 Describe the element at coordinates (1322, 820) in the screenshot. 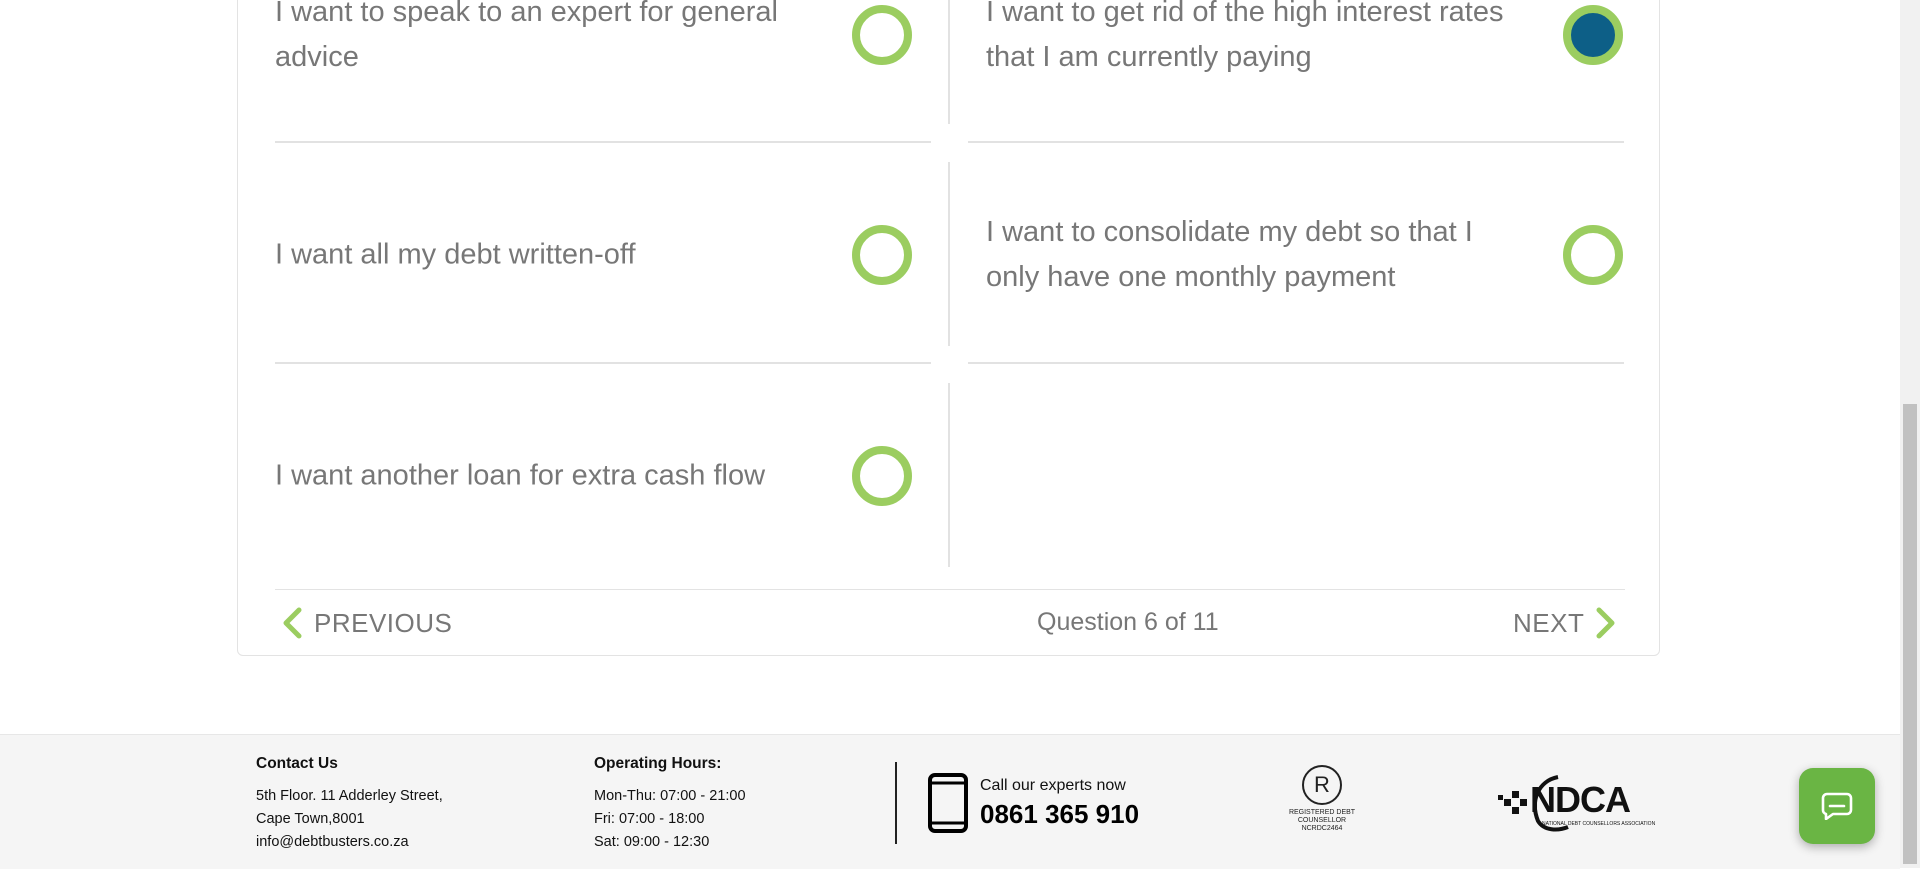

I see `registered-text: REGISTERED DEBT COUNSELLOR NCRDC2464` at that location.